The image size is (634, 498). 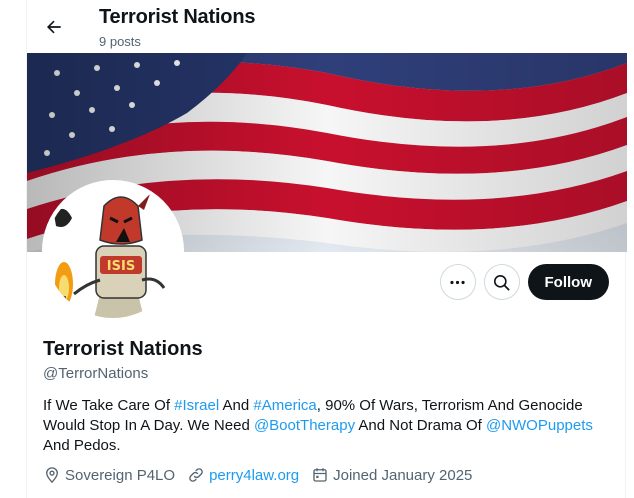 What do you see at coordinates (82, 445) in the screenshot?
I see `bio-text: And Pedos.` at bounding box center [82, 445].